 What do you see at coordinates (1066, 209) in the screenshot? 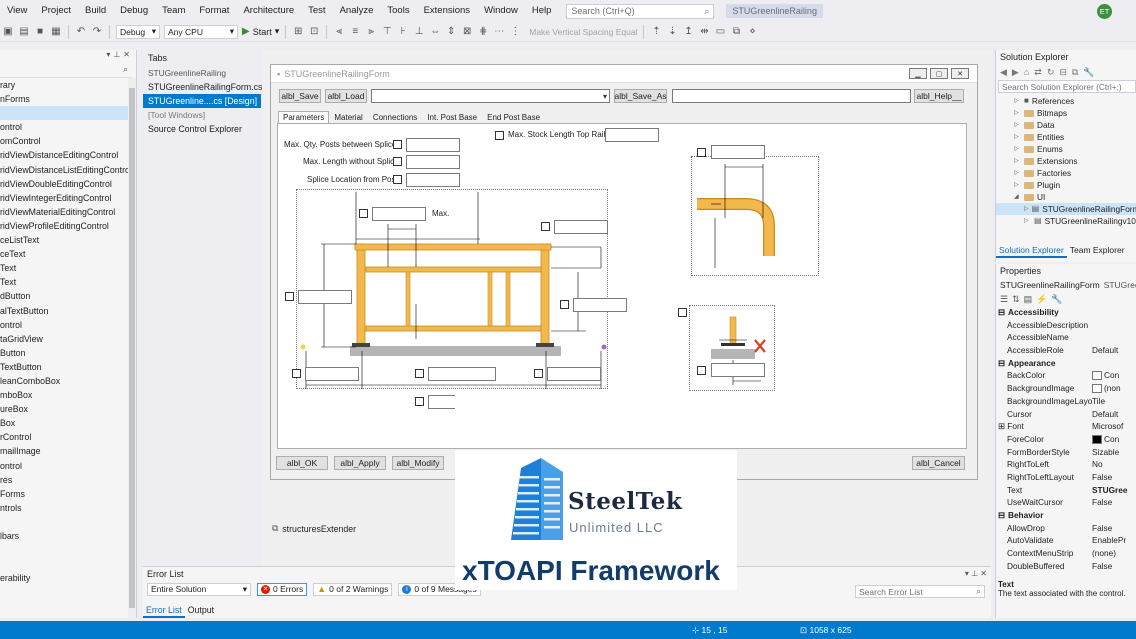
I see `solution-tree-item: ▷ ▤ STUGreenlineRailingForm` at bounding box center [1066, 209].